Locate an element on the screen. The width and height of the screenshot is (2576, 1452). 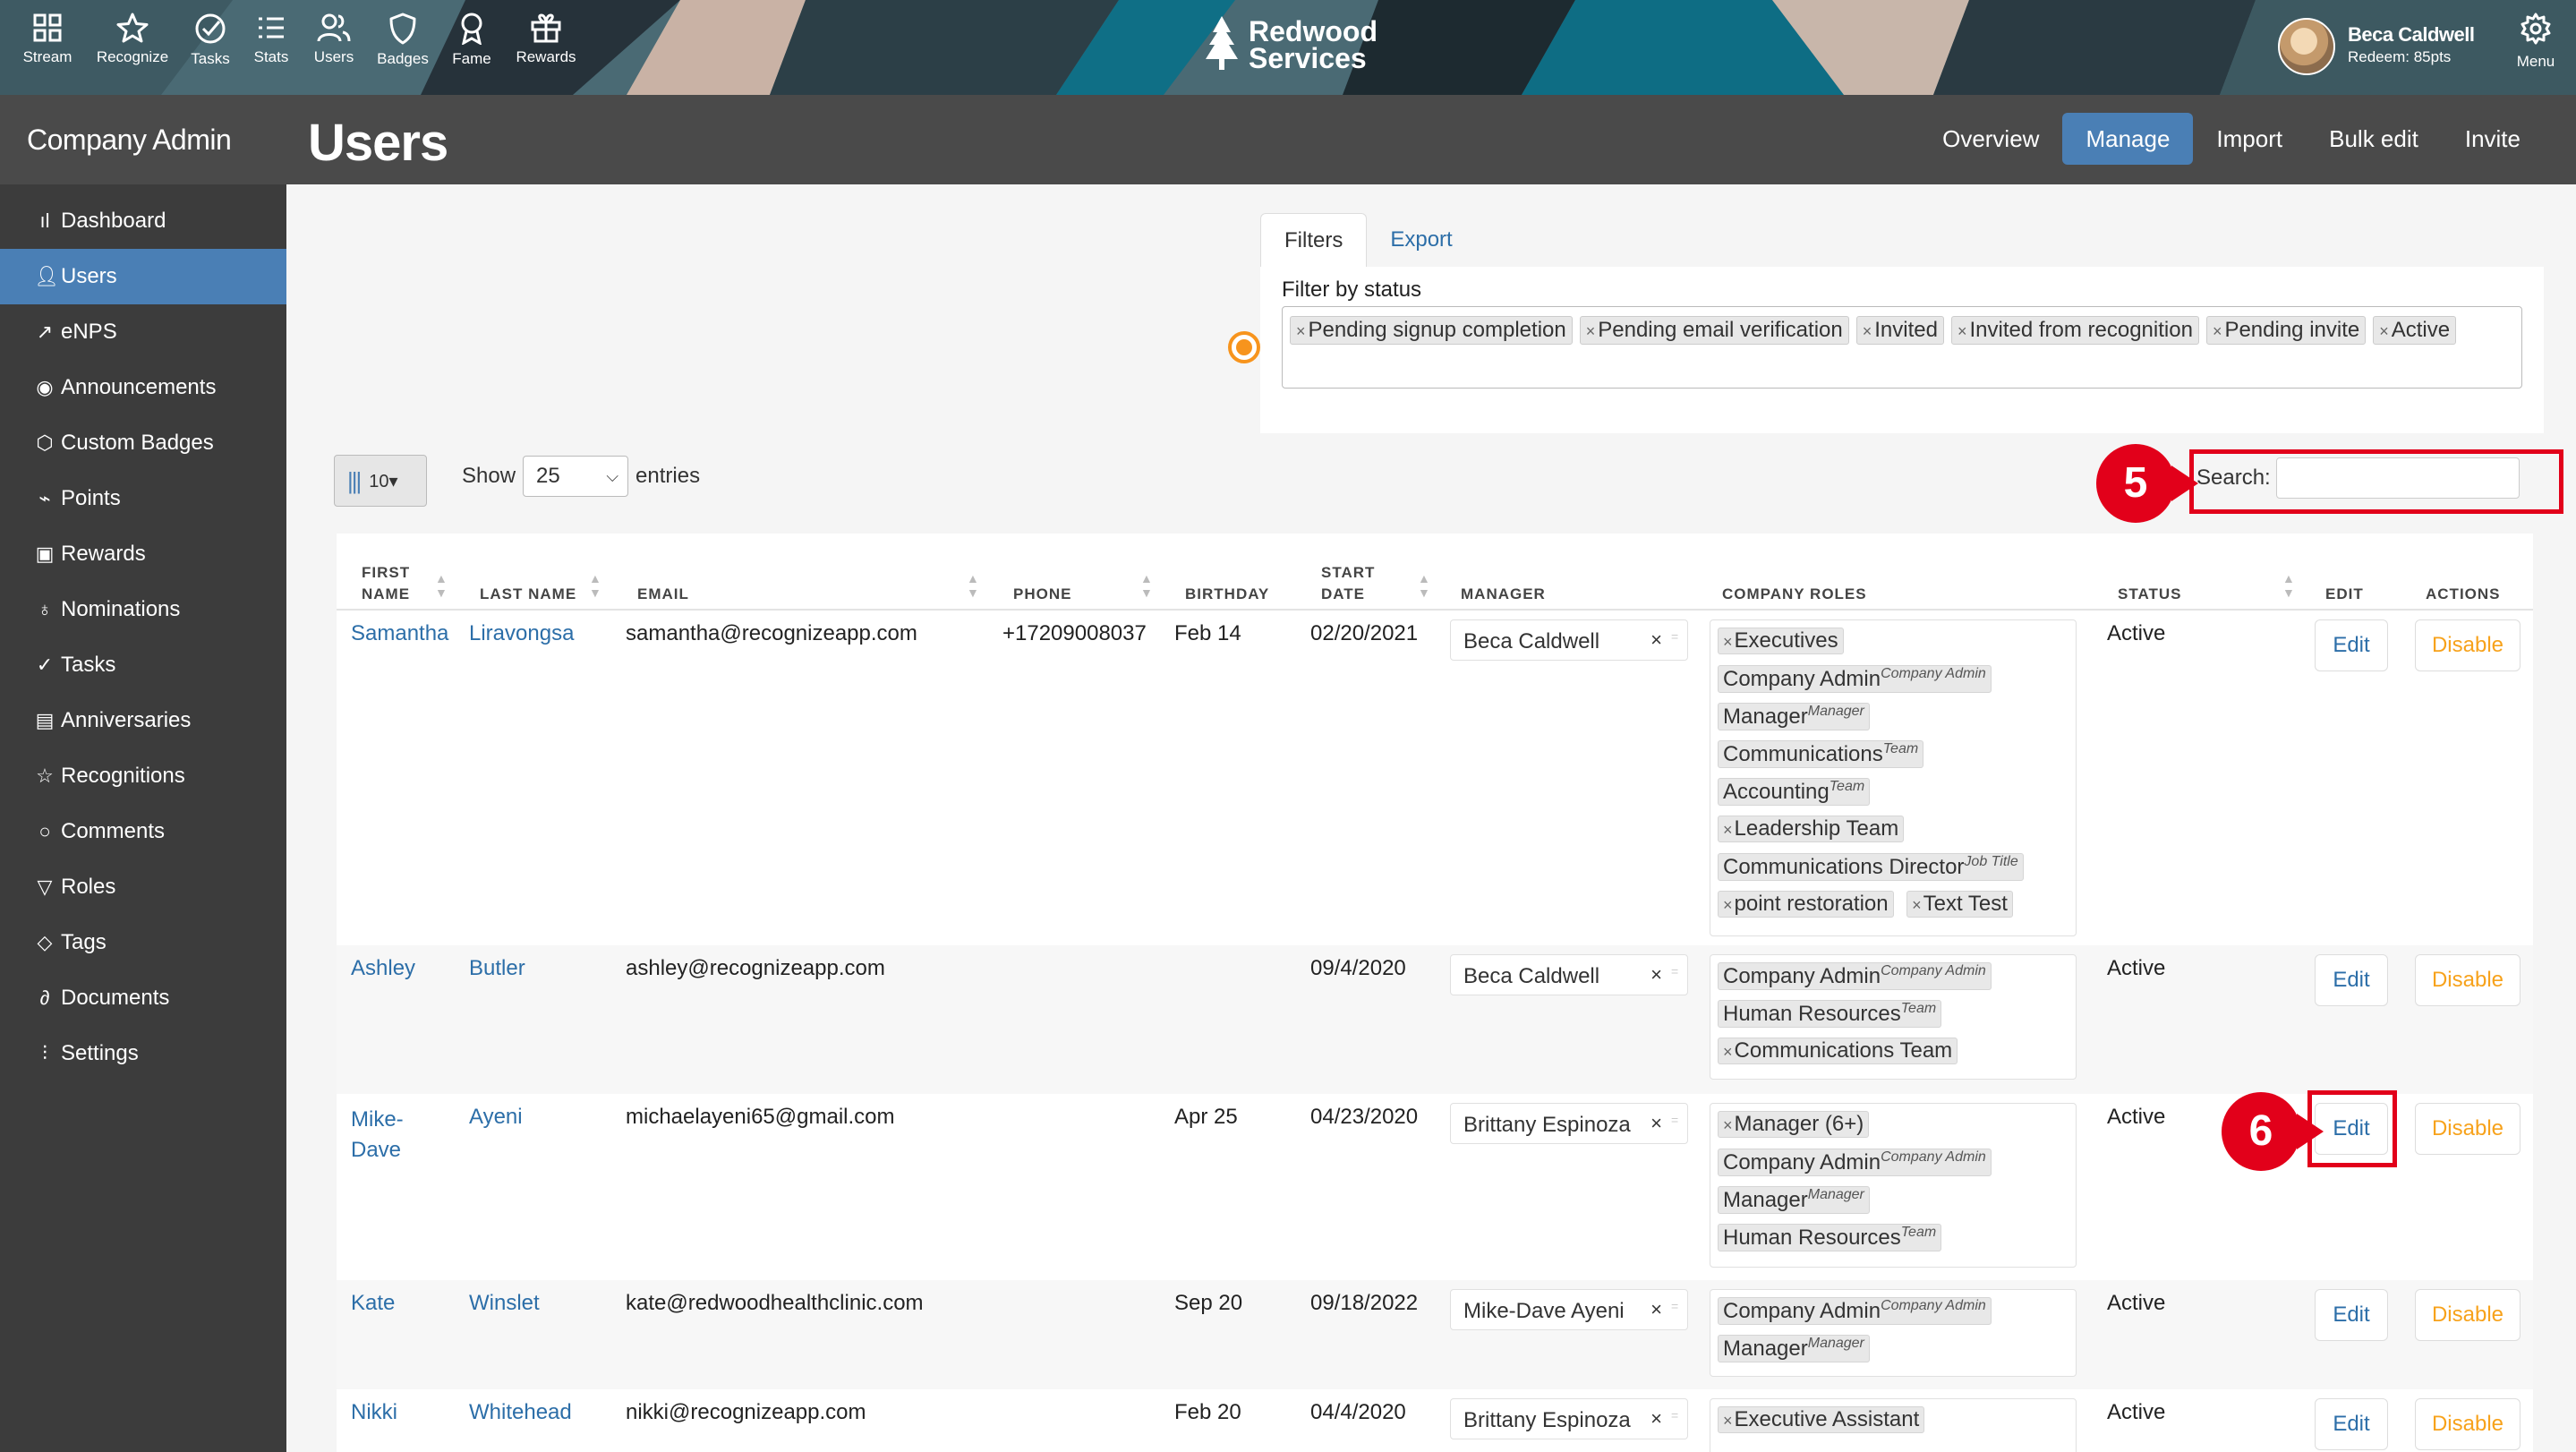
last-name-link: Winslet is located at coordinates (504, 1303).